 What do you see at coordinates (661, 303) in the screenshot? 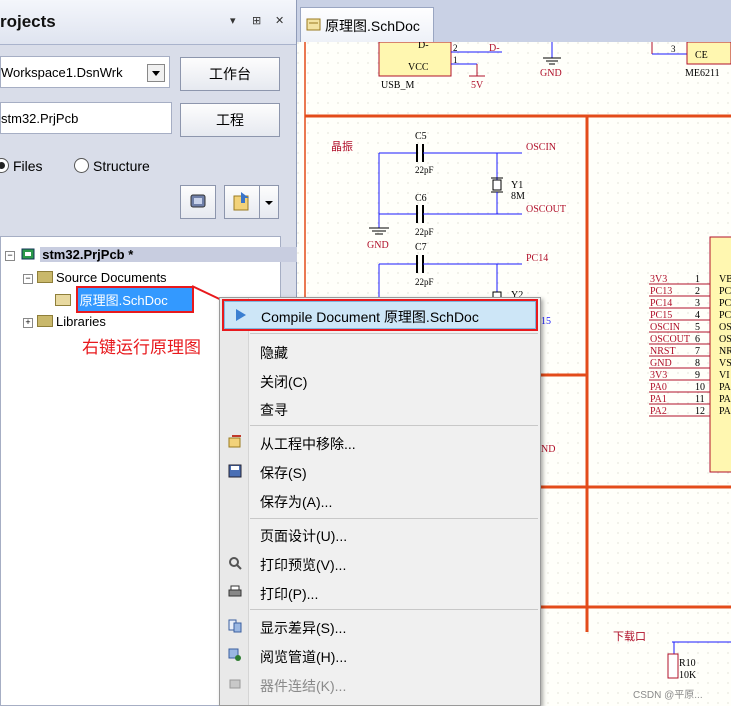
I see `mcu-net-label: PC14` at bounding box center [661, 303].